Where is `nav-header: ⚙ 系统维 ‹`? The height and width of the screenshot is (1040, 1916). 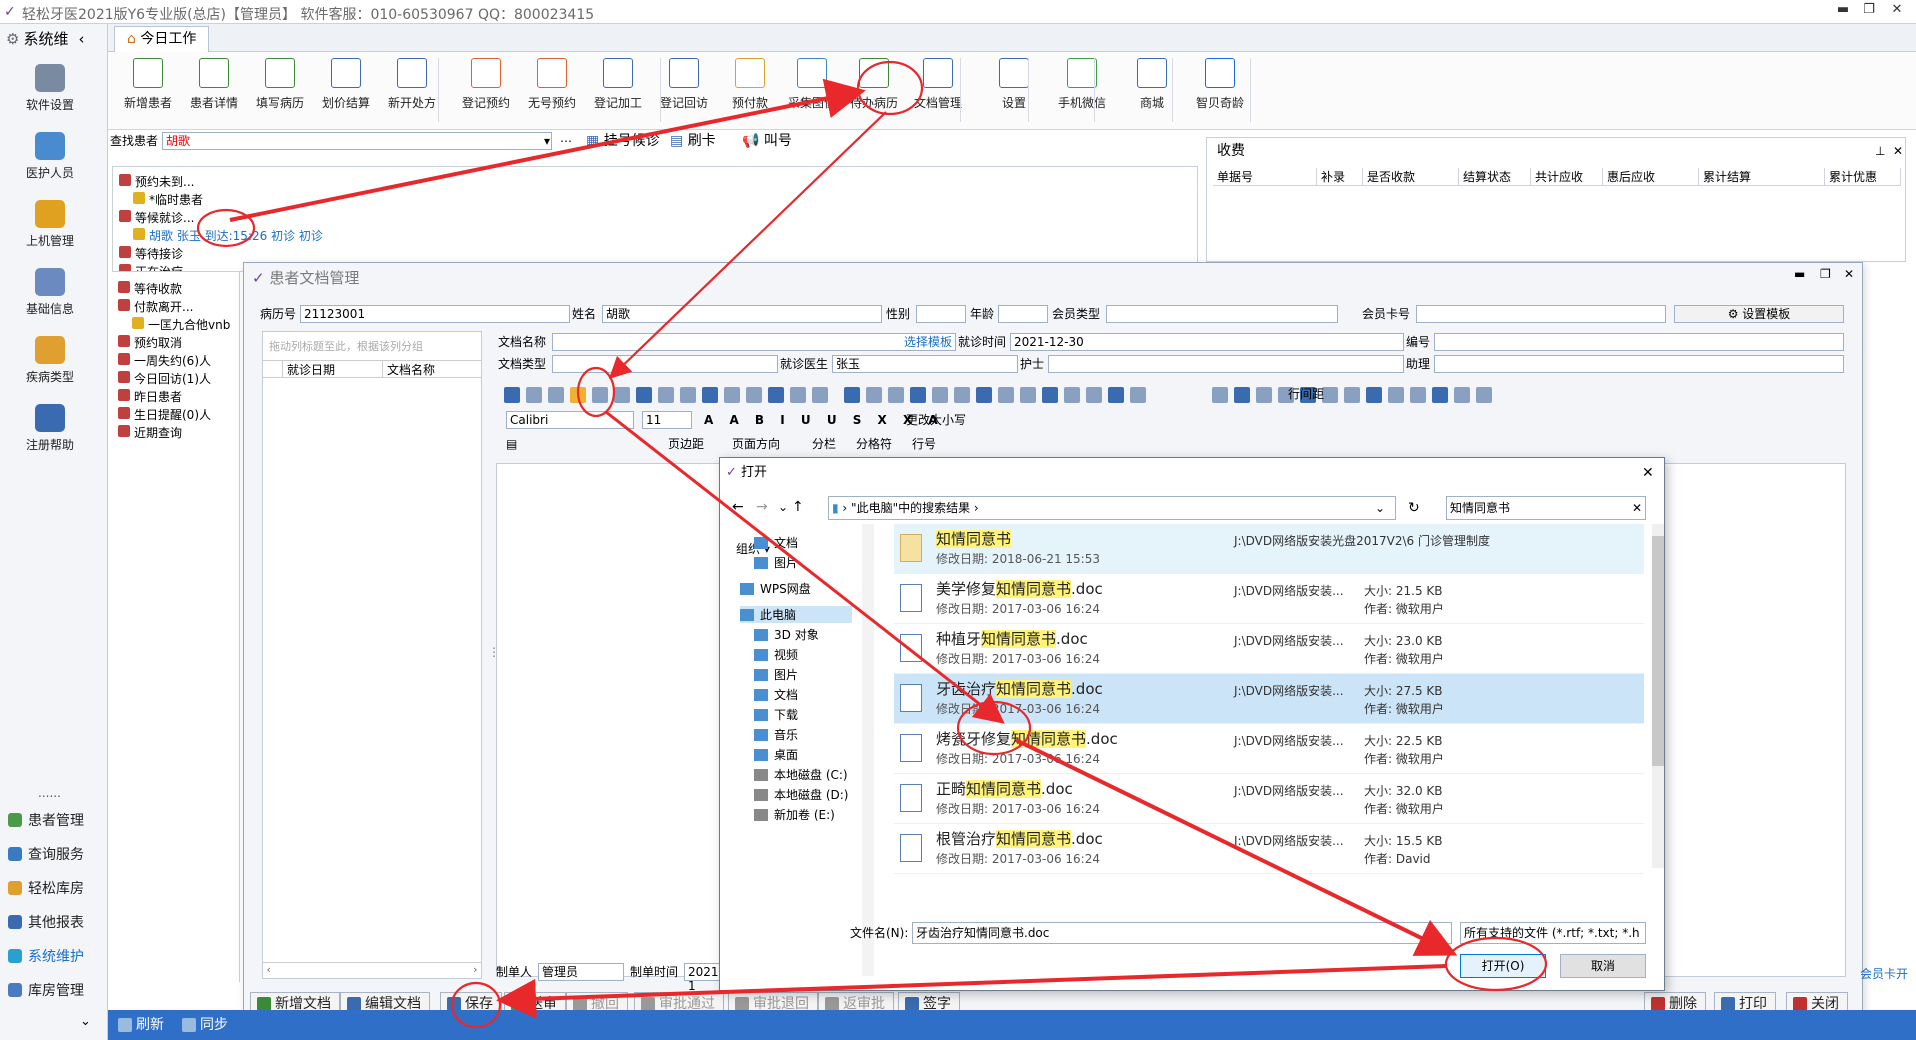 nav-header: ⚙ 系统维 ‹ is located at coordinates (45, 38).